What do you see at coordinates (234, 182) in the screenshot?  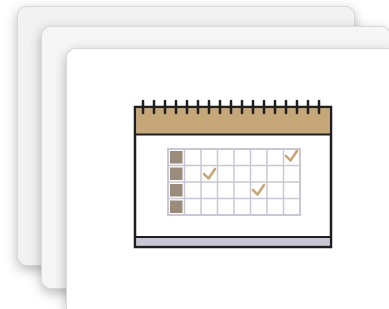 I see `day-grid` at bounding box center [234, 182].